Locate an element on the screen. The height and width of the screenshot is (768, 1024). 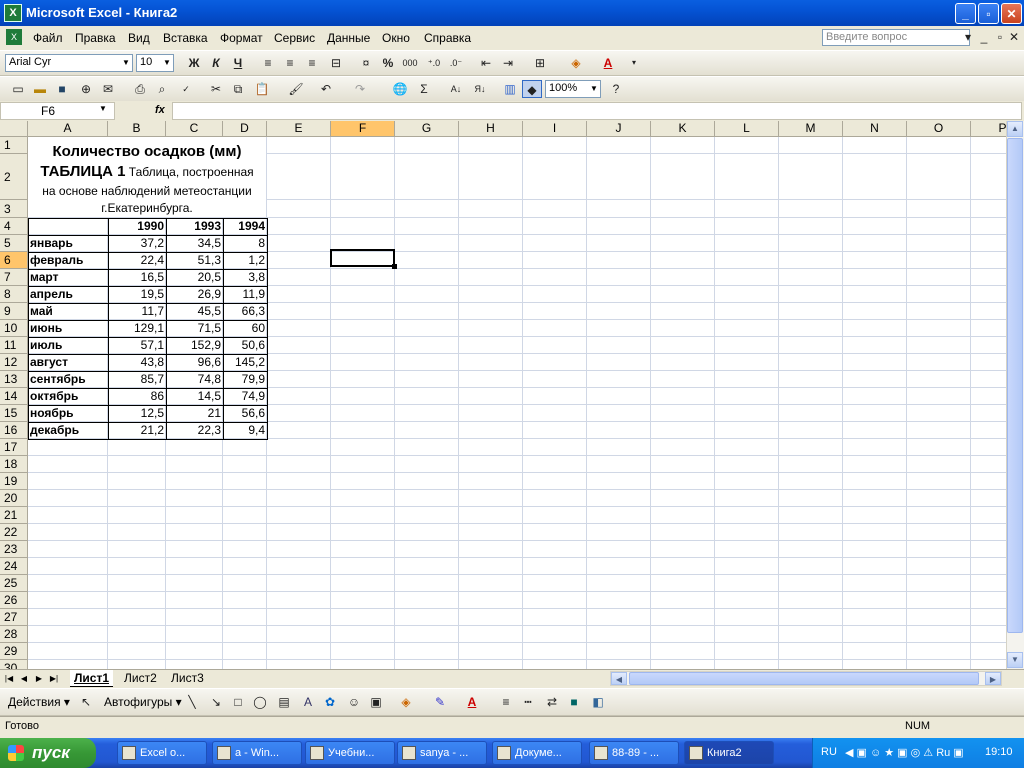
horizontal-scrollbar: ◀ ▶ is located at coordinates (806, 678).